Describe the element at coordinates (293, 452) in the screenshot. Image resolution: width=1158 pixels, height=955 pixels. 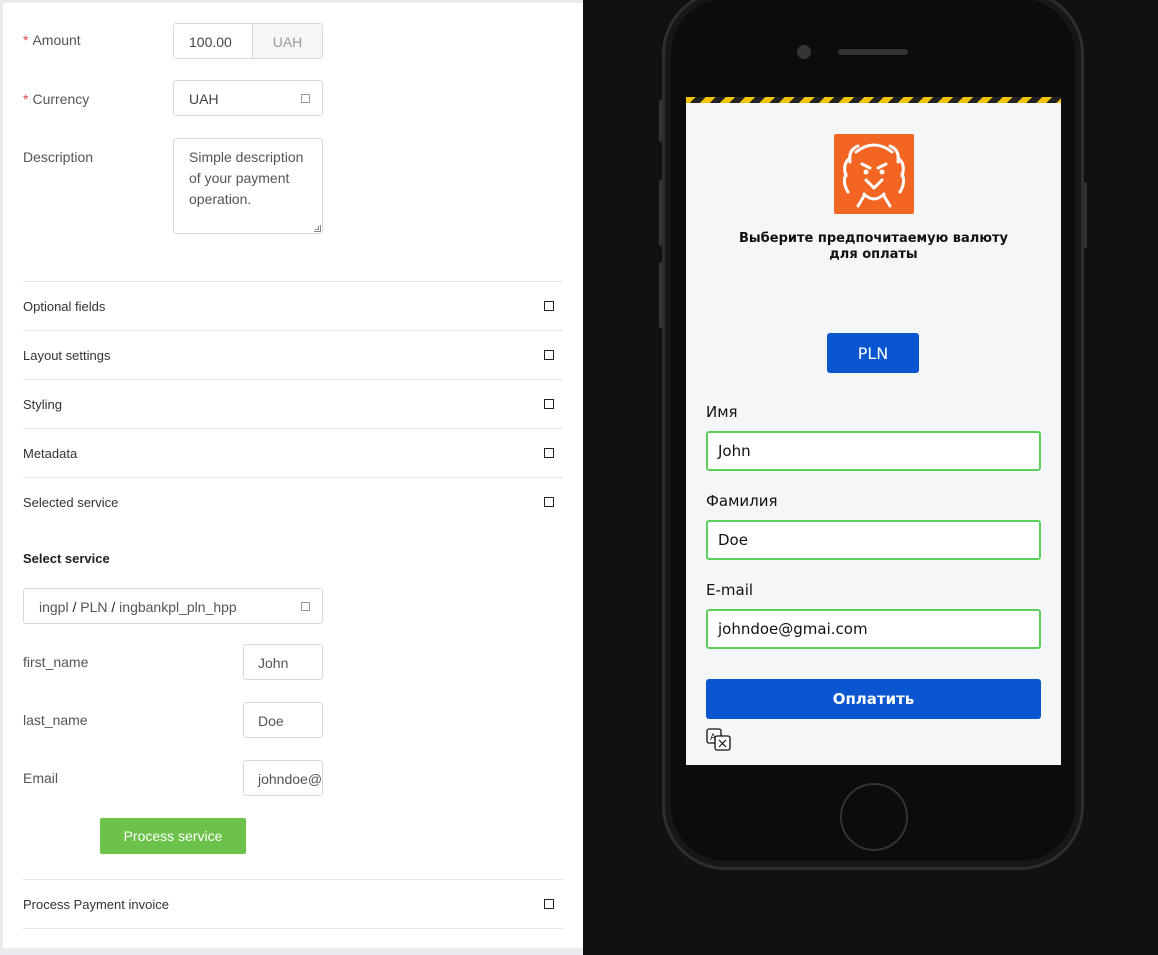
I see `section-metadata: Metadata` at that location.